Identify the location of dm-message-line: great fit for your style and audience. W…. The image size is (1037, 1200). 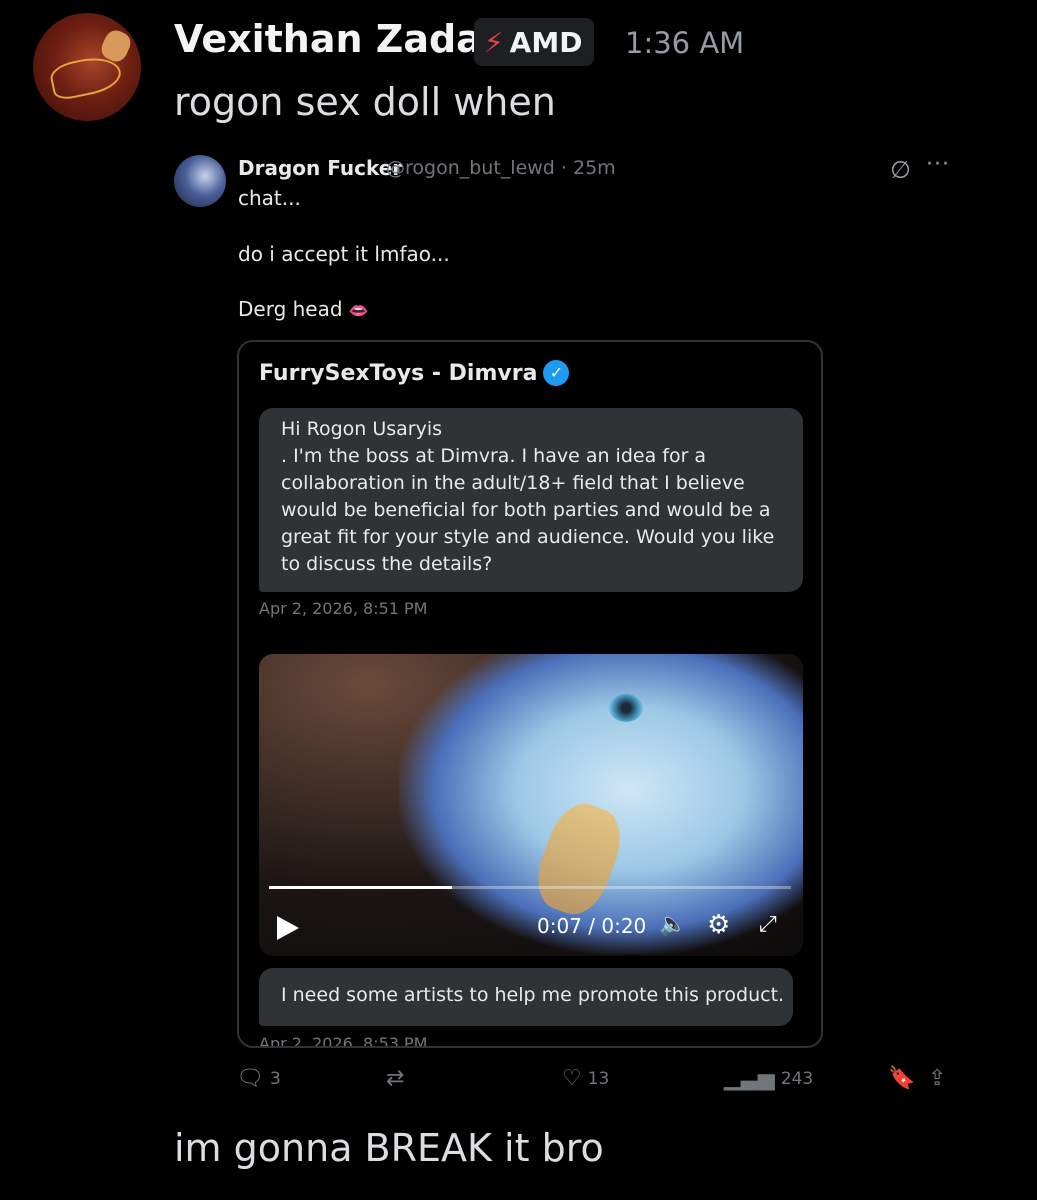
(528, 537).